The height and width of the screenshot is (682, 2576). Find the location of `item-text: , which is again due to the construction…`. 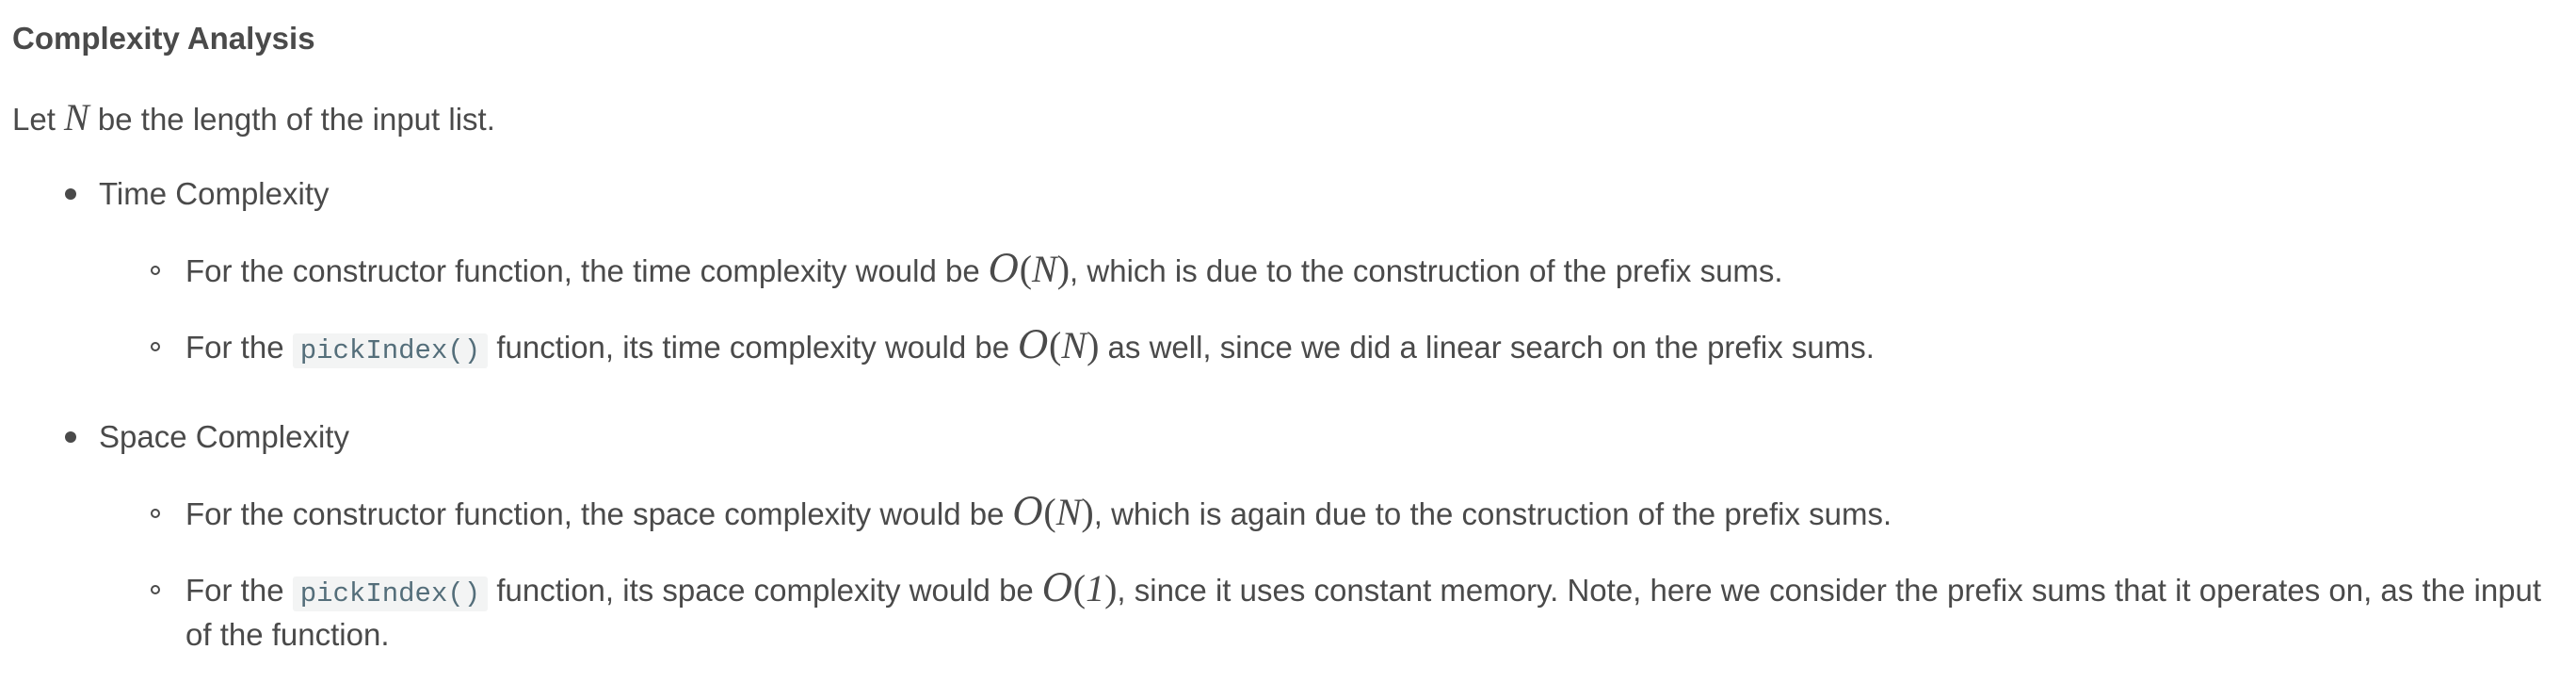

item-text: , which is again due to the construction… is located at coordinates (1492, 513).